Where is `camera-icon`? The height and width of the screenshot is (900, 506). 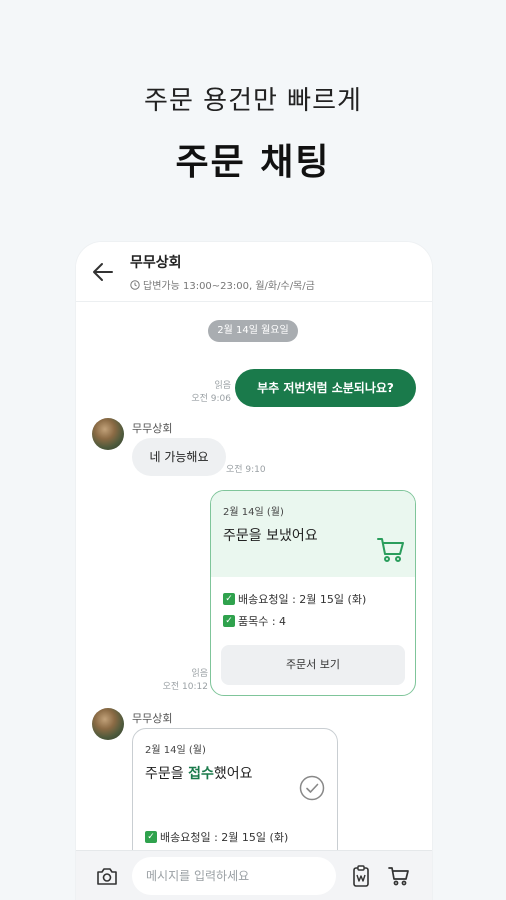 camera-icon is located at coordinates (107, 876).